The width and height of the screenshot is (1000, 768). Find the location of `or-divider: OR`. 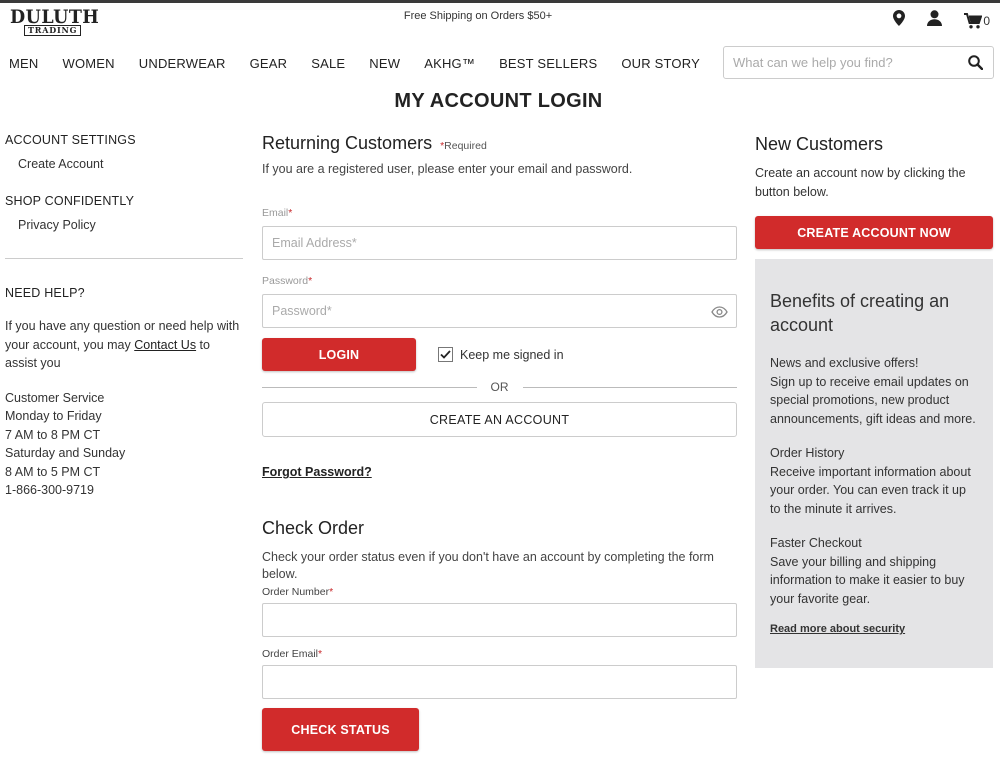

or-divider: OR is located at coordinates (499, 387).